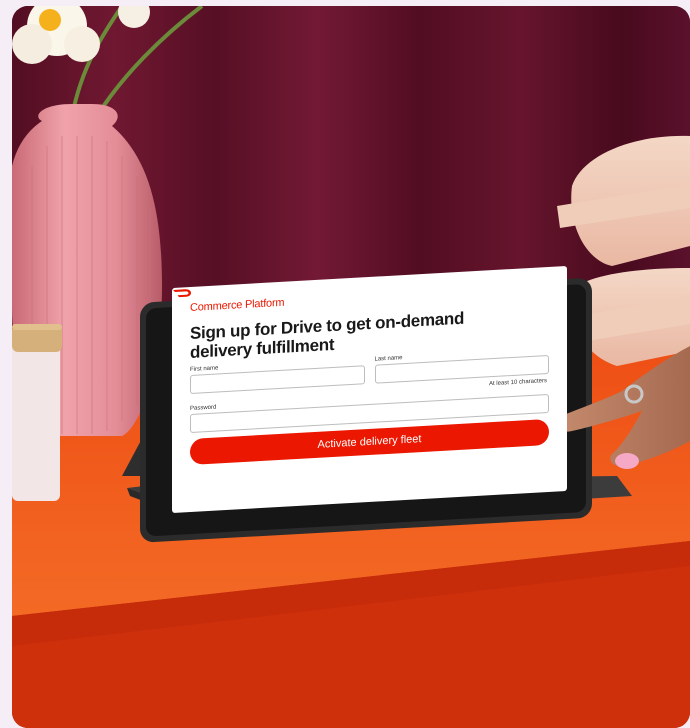 This screenshot has width=690, height=728. What do you see at coordinates (182, 293) in the screenshot?
I see `doordash-logo-icon` at bounding box center [182, 293].